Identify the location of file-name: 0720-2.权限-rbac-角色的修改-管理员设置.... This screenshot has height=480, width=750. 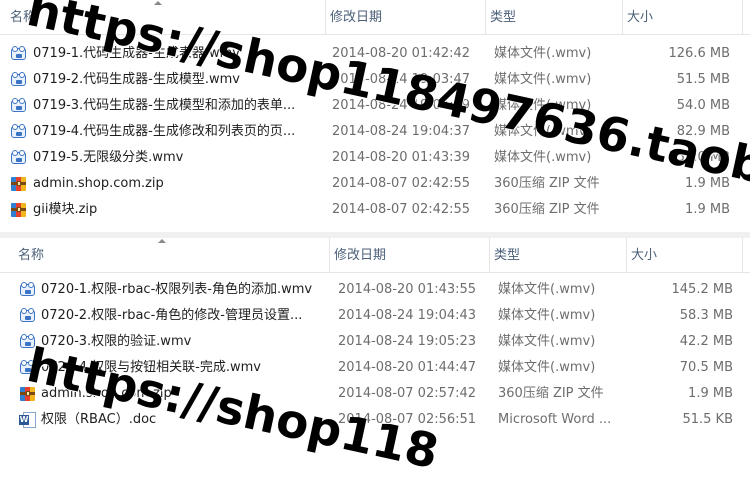
(172, 315).